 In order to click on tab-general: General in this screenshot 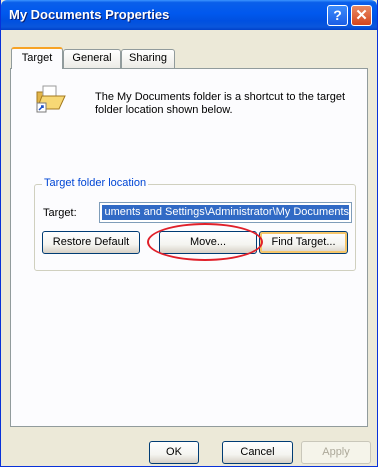, I will do `click(92, 58)`.